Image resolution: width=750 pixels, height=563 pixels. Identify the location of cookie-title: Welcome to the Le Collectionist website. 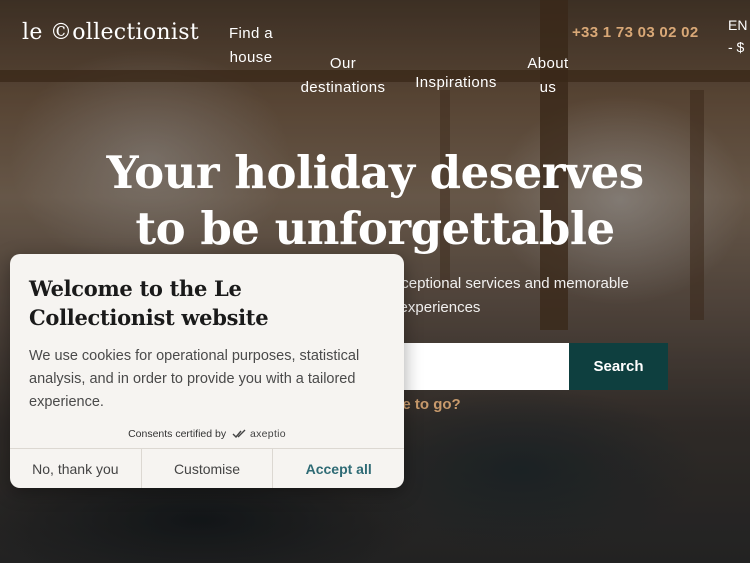
(149, 303).